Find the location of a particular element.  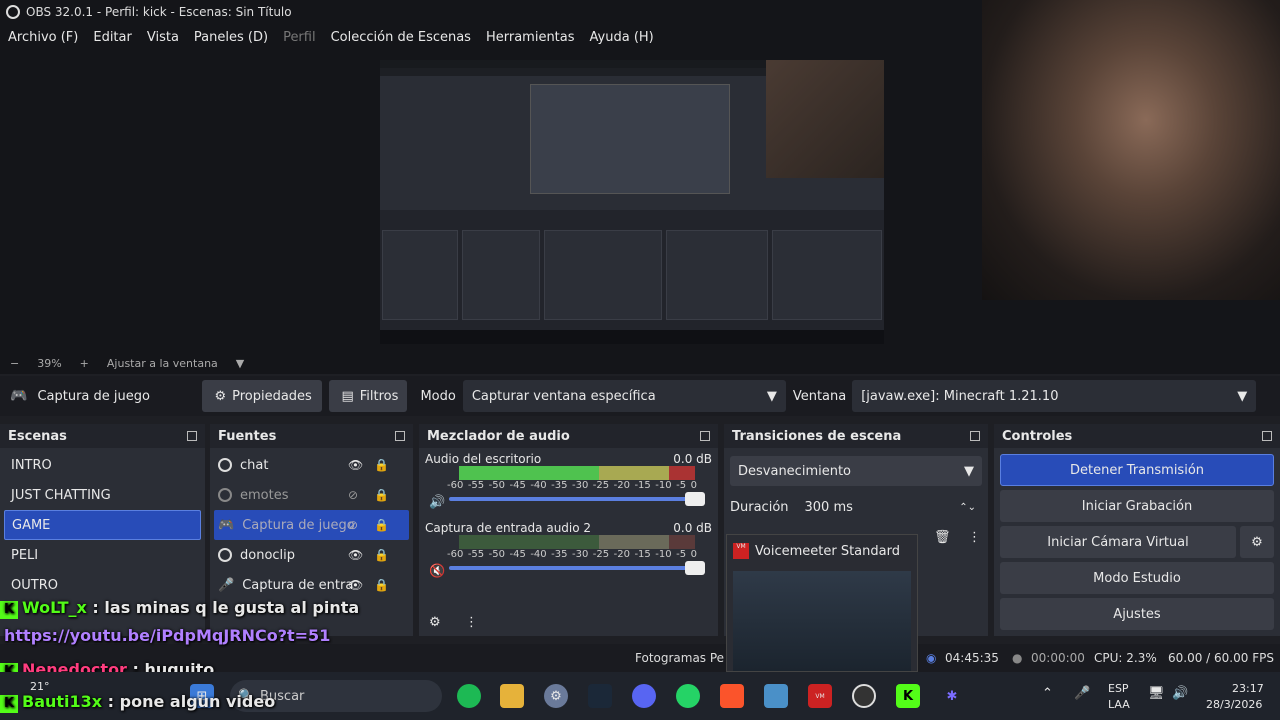

settings-button: Ajustes is located at coordinates (1137, 614).